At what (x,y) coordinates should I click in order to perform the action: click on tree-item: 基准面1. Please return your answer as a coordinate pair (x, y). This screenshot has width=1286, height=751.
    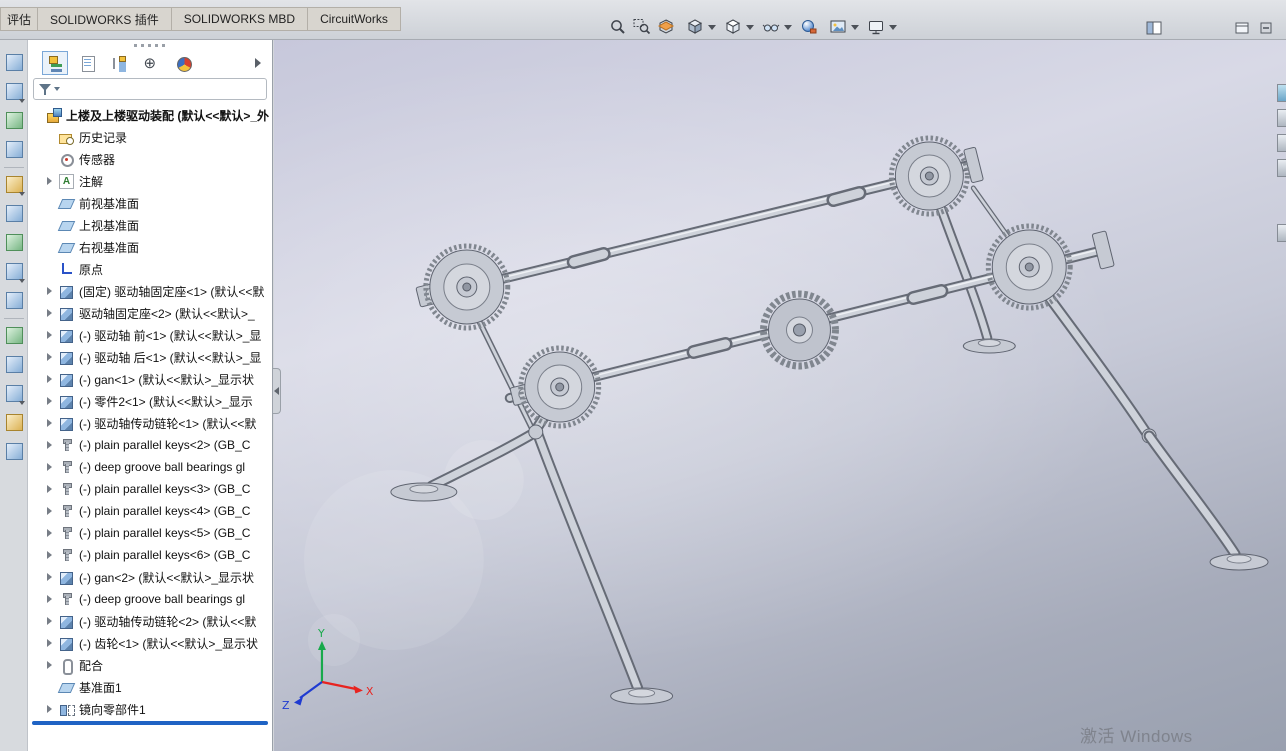
    Looking at the image, I should click on (150, 687).